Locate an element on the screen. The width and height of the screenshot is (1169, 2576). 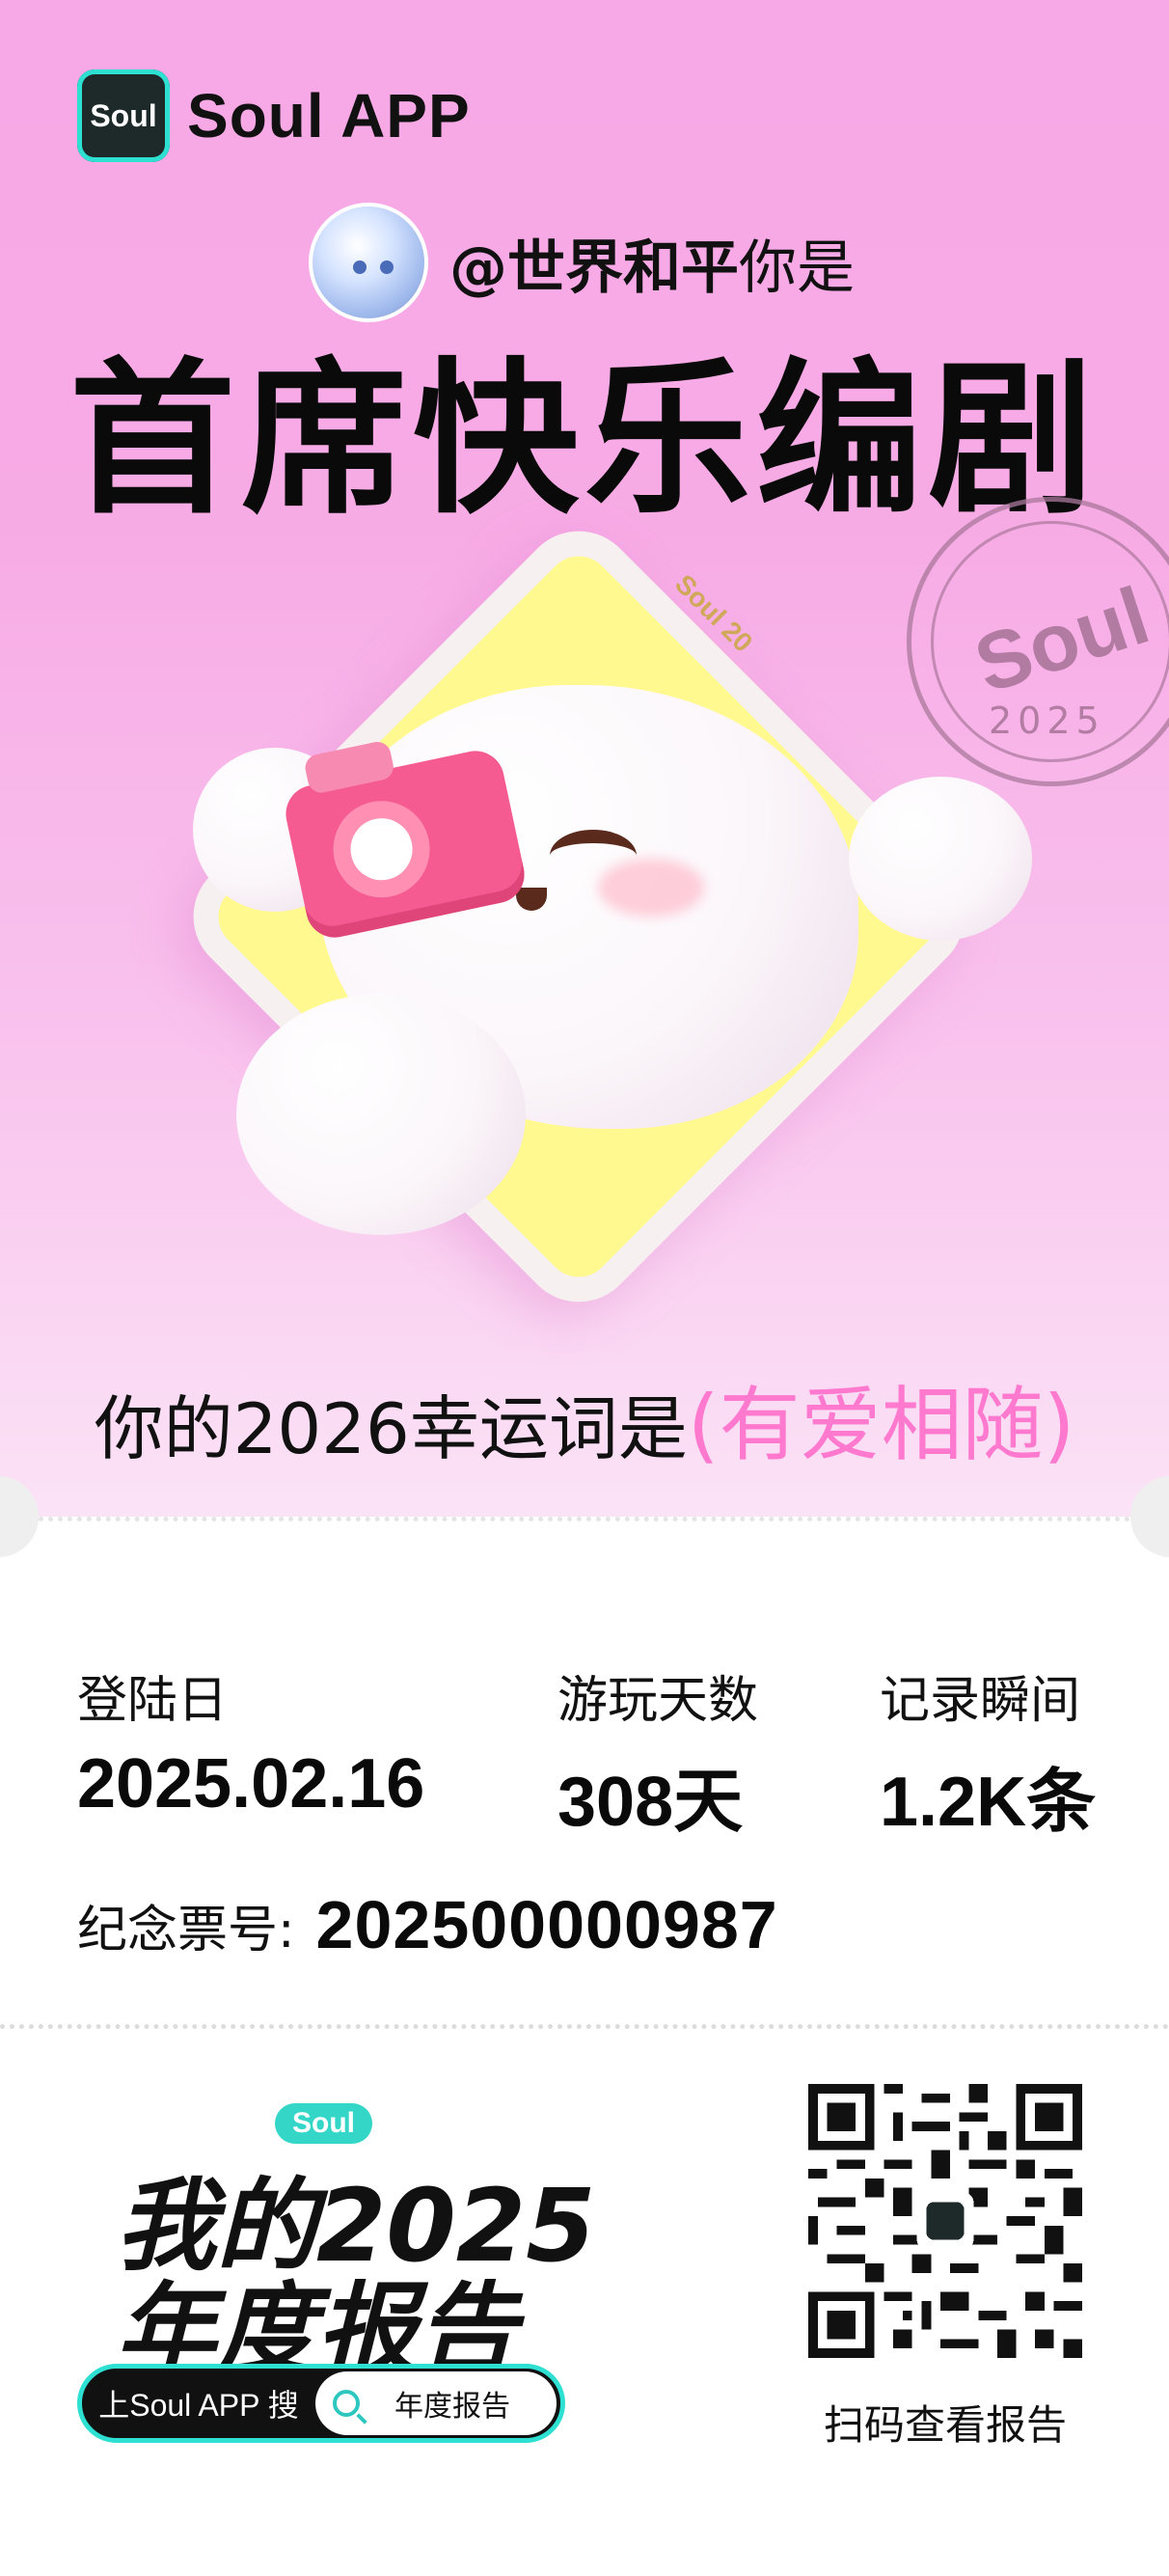
soul-logo-icon: Soul is located at coordinates (123, 115).